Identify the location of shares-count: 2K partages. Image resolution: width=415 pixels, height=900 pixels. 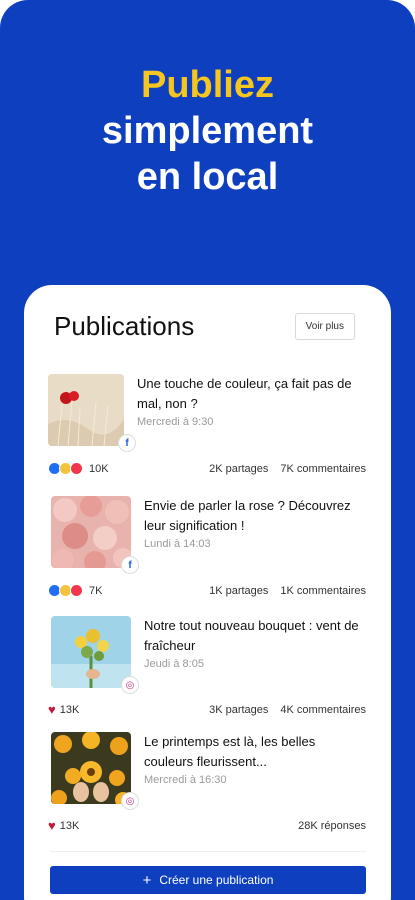
(239, 468).